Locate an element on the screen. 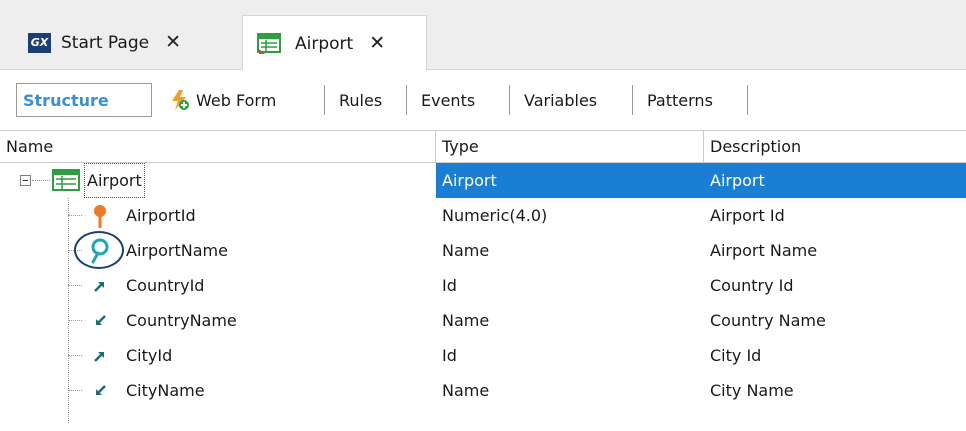 This screenshot has height=431, width=966. tab-web-form: Web Form is located at coordinates (240, 100).